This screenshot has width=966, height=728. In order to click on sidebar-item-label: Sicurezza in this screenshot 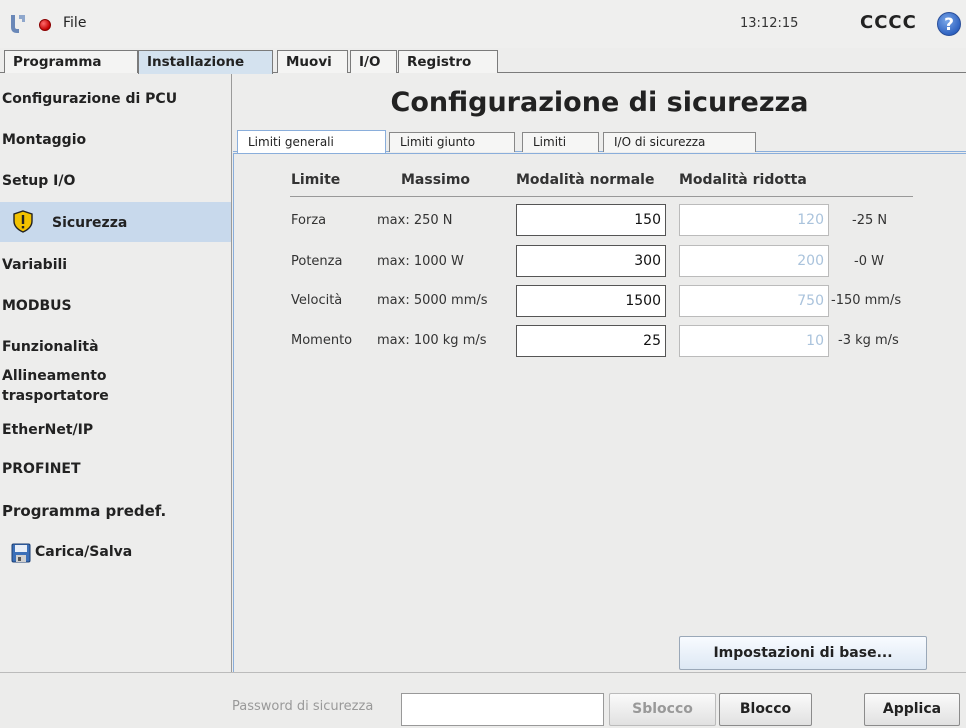, I will do `click(90, 223)`.